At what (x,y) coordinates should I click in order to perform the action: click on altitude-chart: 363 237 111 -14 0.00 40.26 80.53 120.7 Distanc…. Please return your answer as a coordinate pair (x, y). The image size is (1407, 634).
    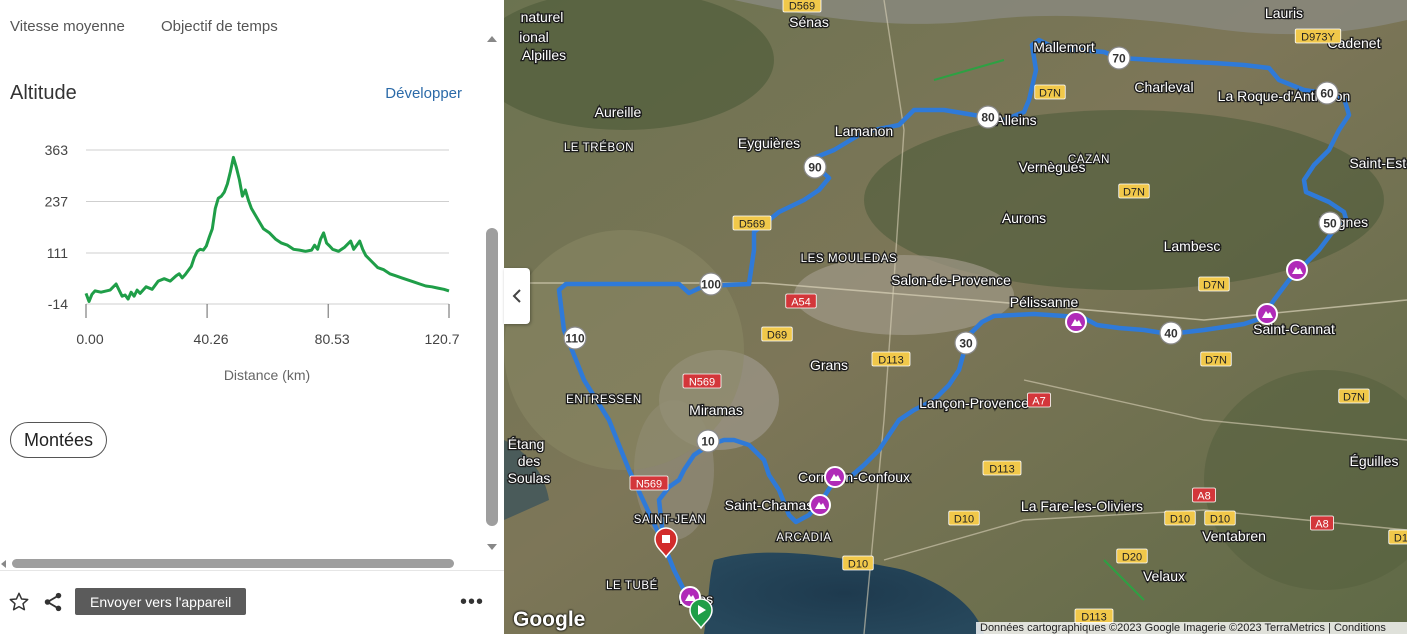
    Looking at the image, I should click on (252, 262).